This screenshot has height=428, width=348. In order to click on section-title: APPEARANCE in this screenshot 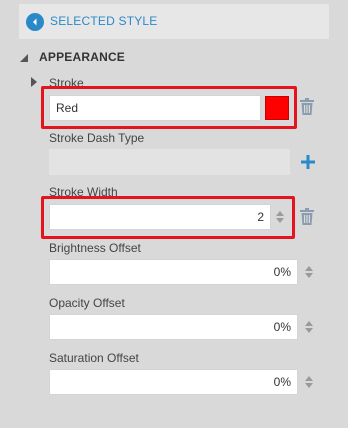, I will do `click(82, 57)`.